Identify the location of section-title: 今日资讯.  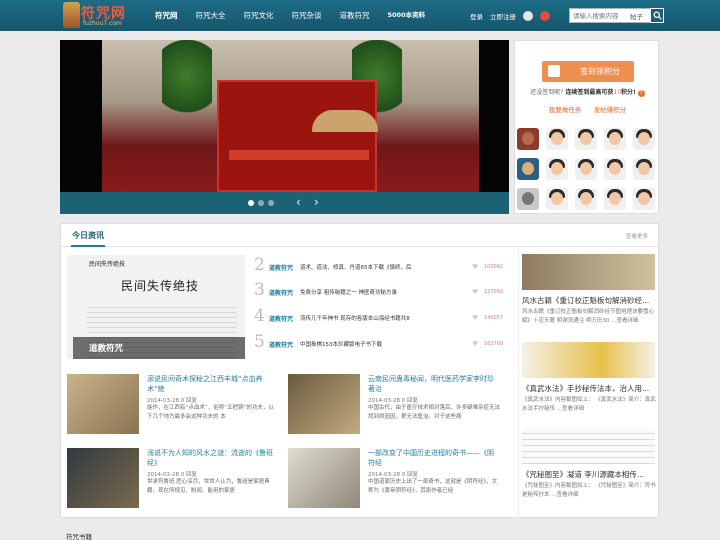
(88, 235).